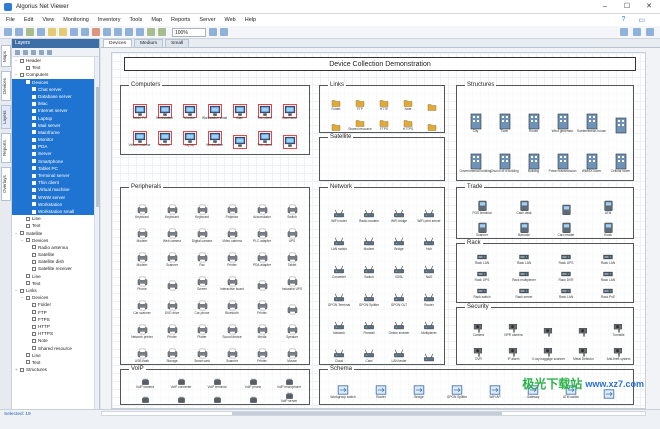  What do you see at coordinates (74, 32) in the screenshot?
I see `save-icon` at bounding box center [74, 32].